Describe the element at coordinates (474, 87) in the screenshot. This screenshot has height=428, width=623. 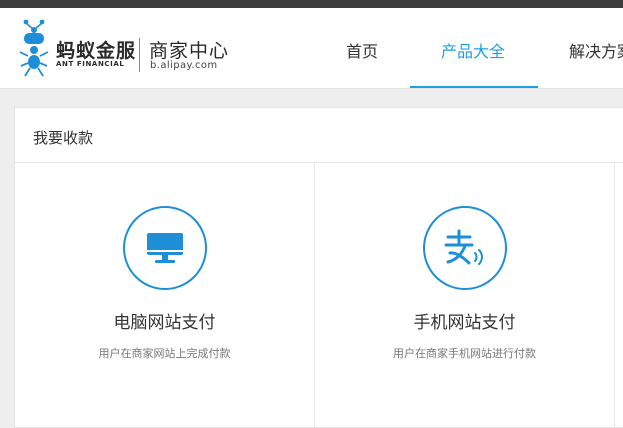
I see `nav-active-indicator` at that location.